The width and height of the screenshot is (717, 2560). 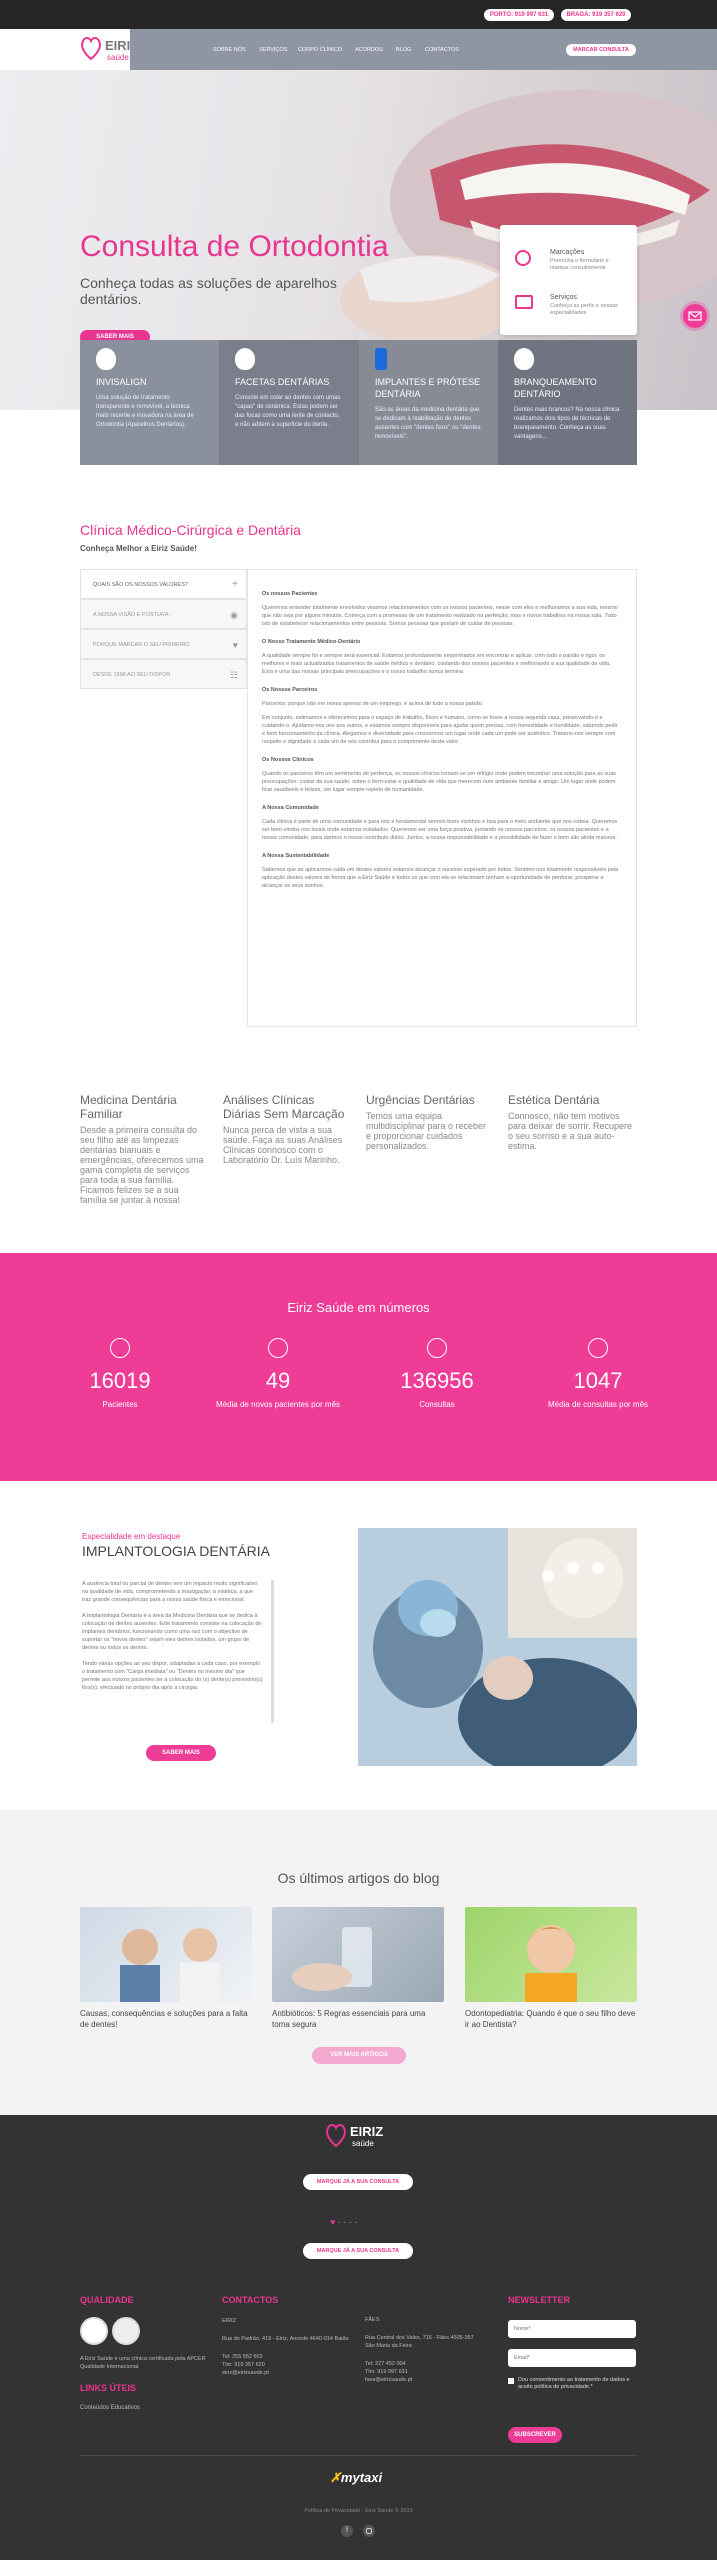 I want to click on section-heading: A Nossa Sustentabilidade, so click(x=296, y=856).